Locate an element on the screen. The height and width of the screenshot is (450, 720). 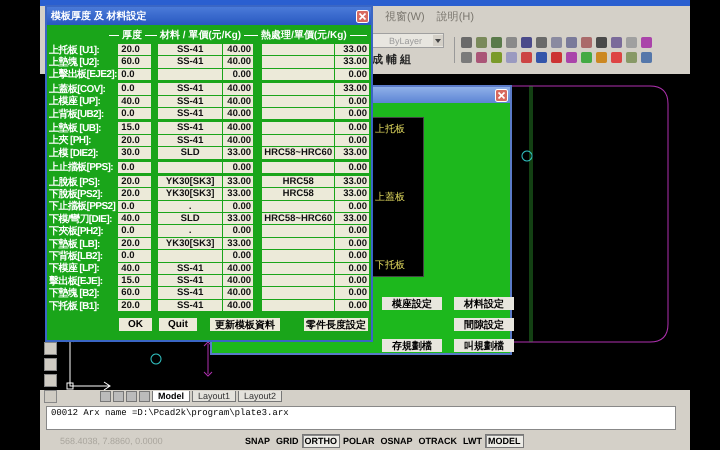
status-toggle-button: OTRACK is located at coordinates (438, 441).